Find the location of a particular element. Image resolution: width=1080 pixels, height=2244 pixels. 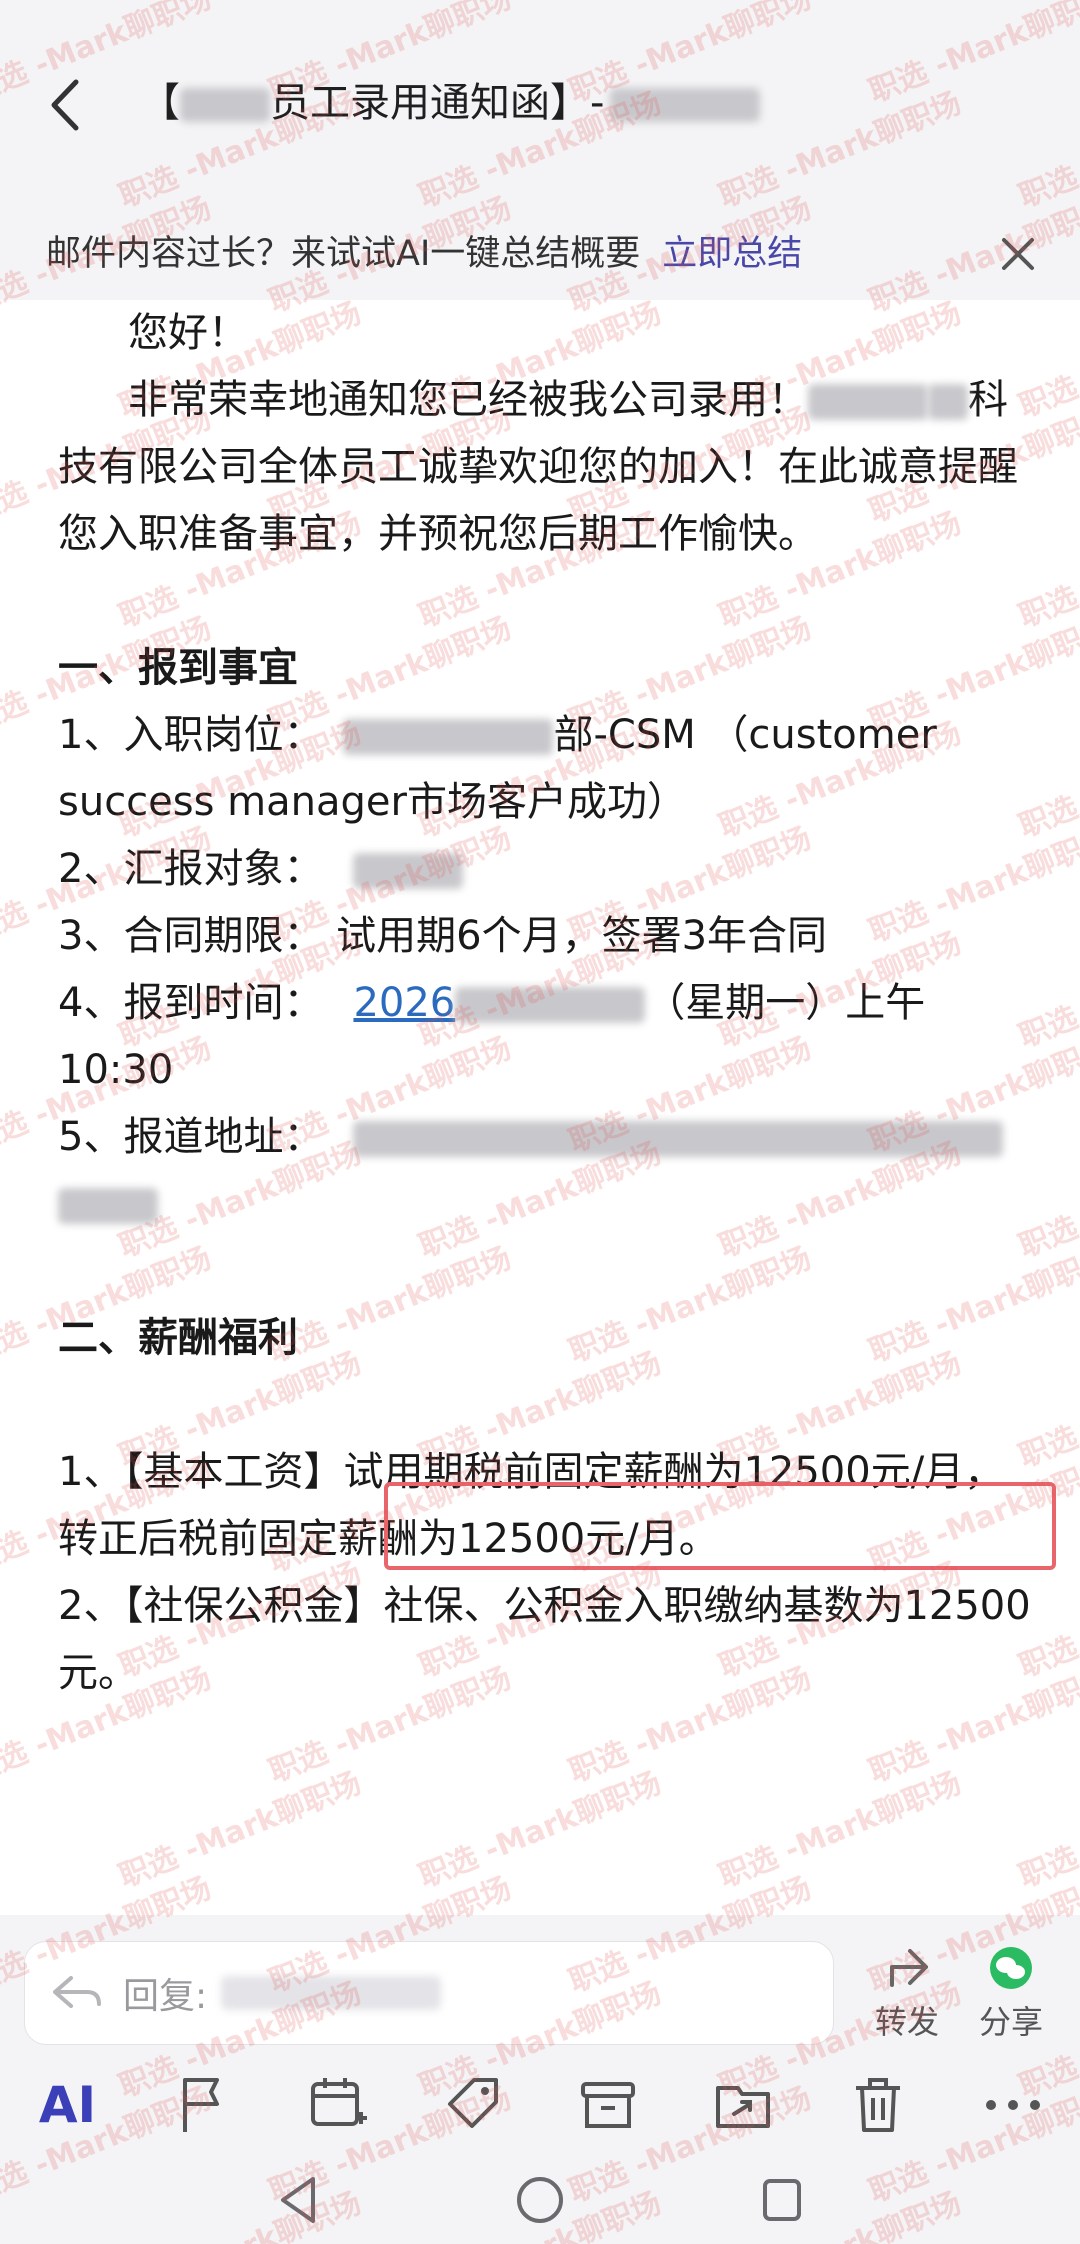

email-subject: 【员工录用通知函】- is located at coordinates (450, 103).